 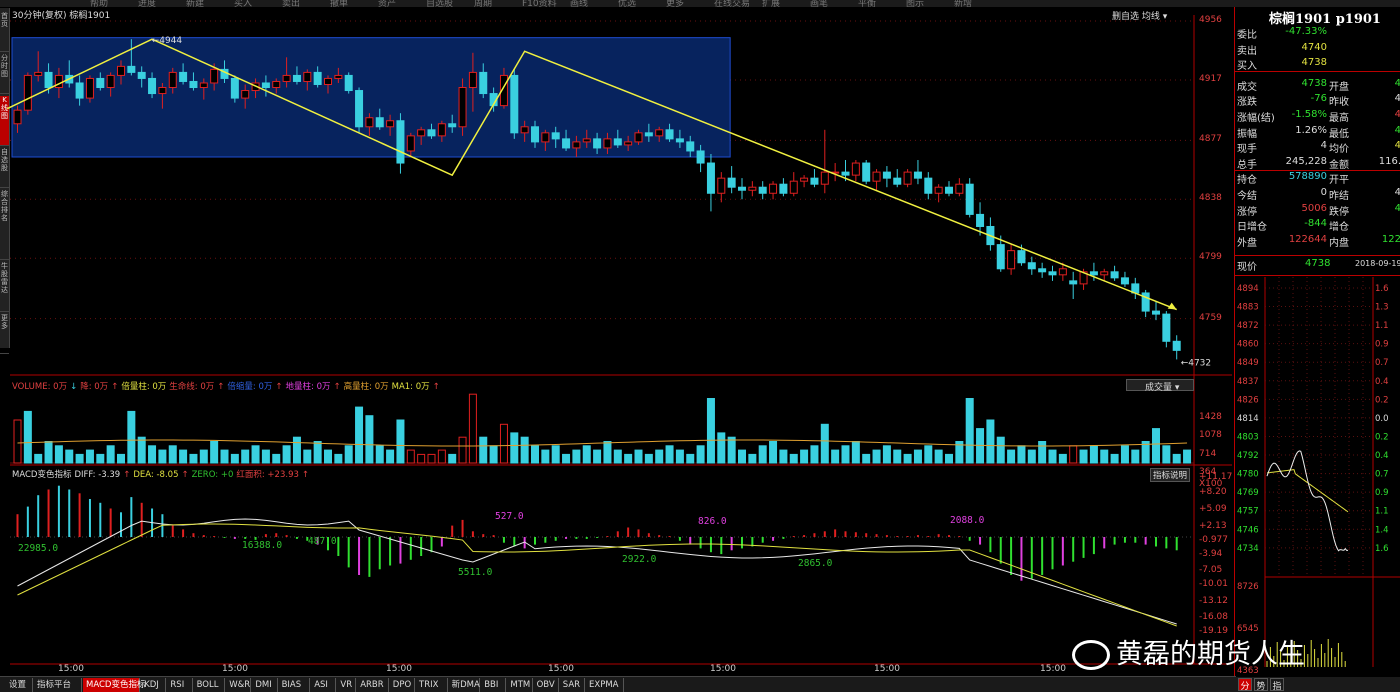 What do you see at coordinates (1247, 178) in the screenshot?
I see `quote-label: 持仓` at bounding box center [1247, 178].